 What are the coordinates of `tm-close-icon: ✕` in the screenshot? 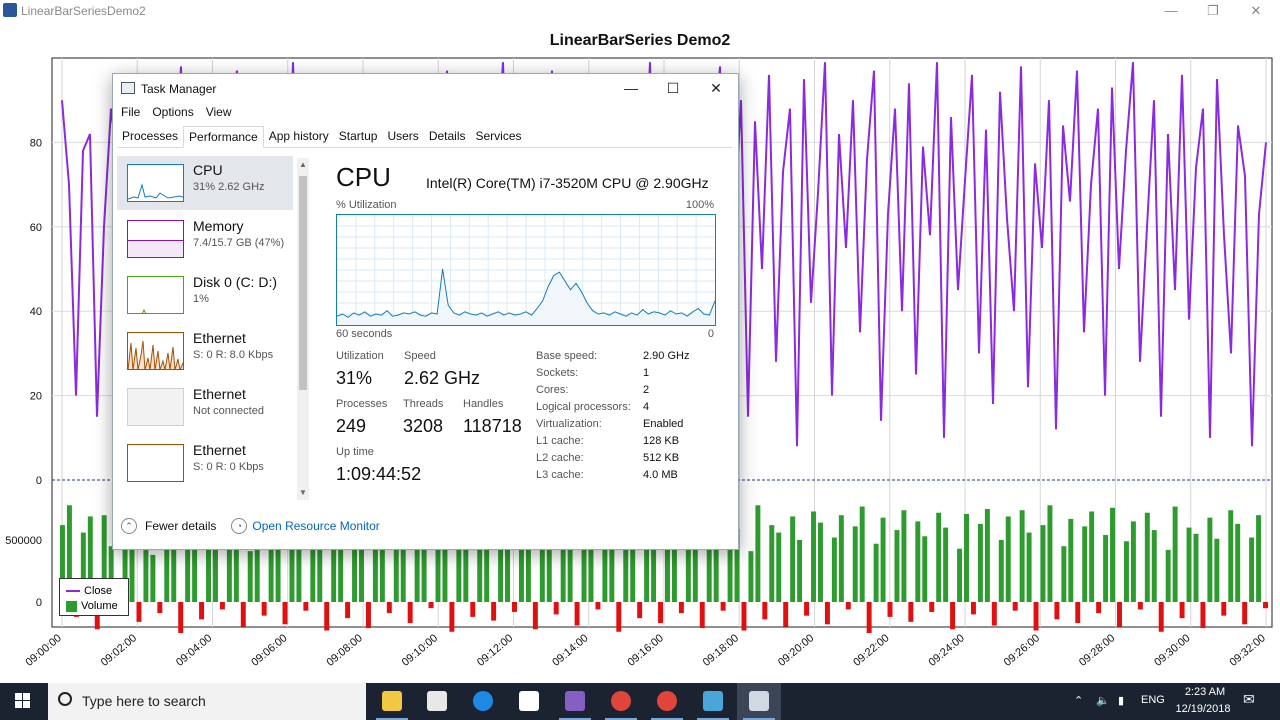 It's located at (716, 88).